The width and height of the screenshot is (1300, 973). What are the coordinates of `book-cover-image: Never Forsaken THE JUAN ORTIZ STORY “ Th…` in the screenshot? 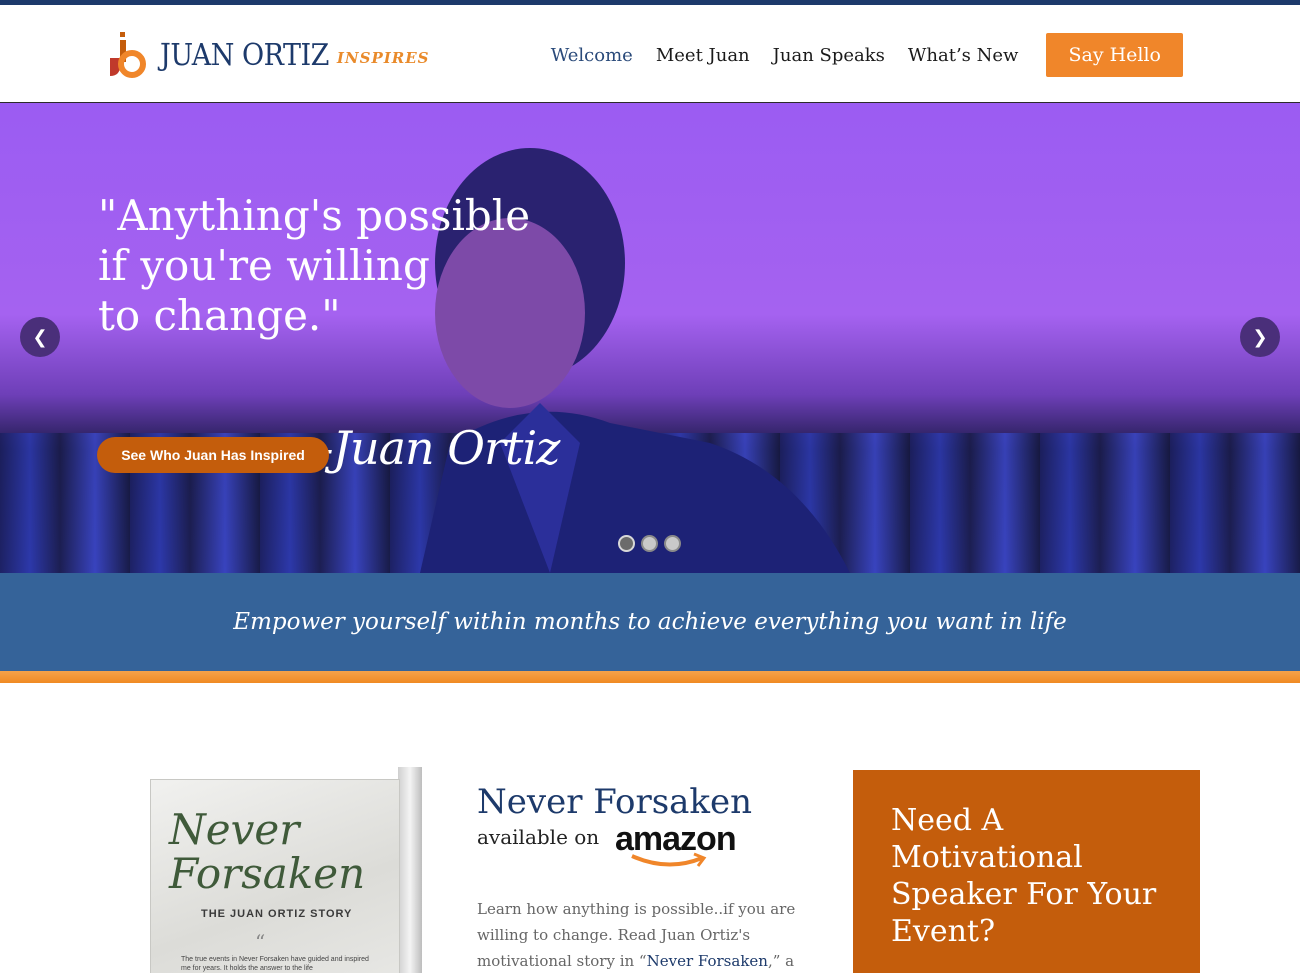 It's located at (286, 865).